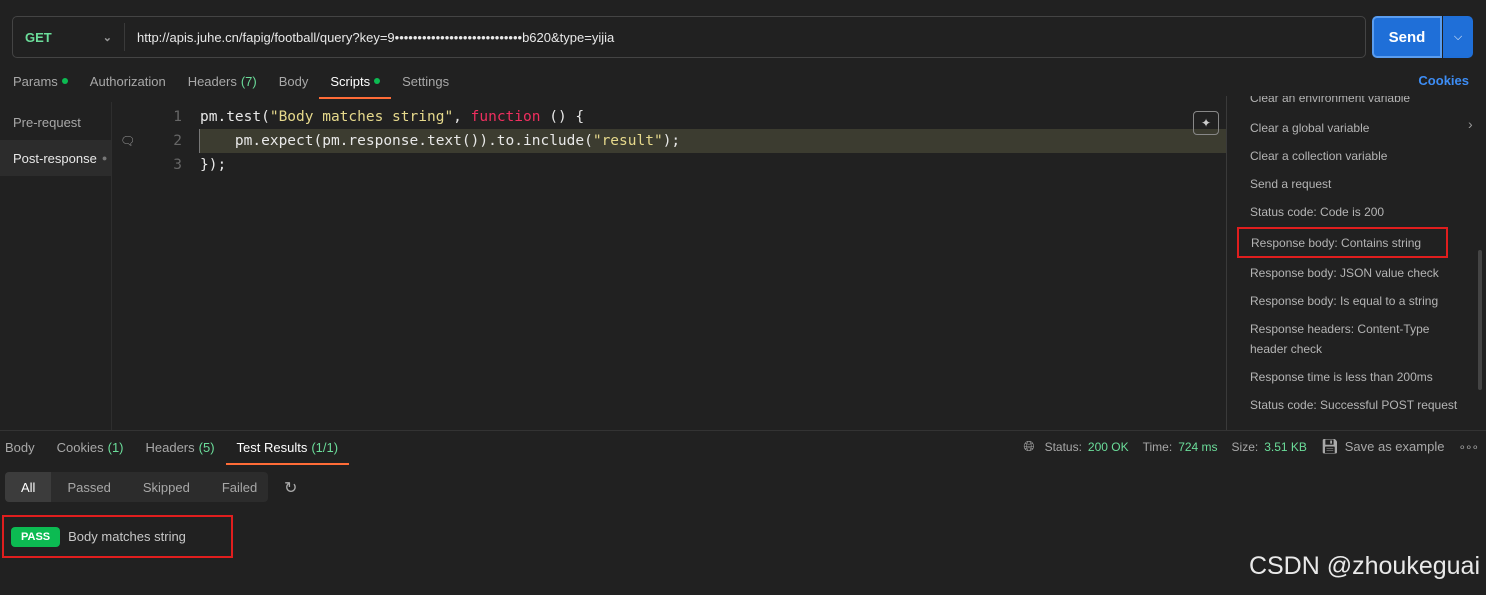  I want to click on chevron-down-icon: ⌄, so click(107, 37).